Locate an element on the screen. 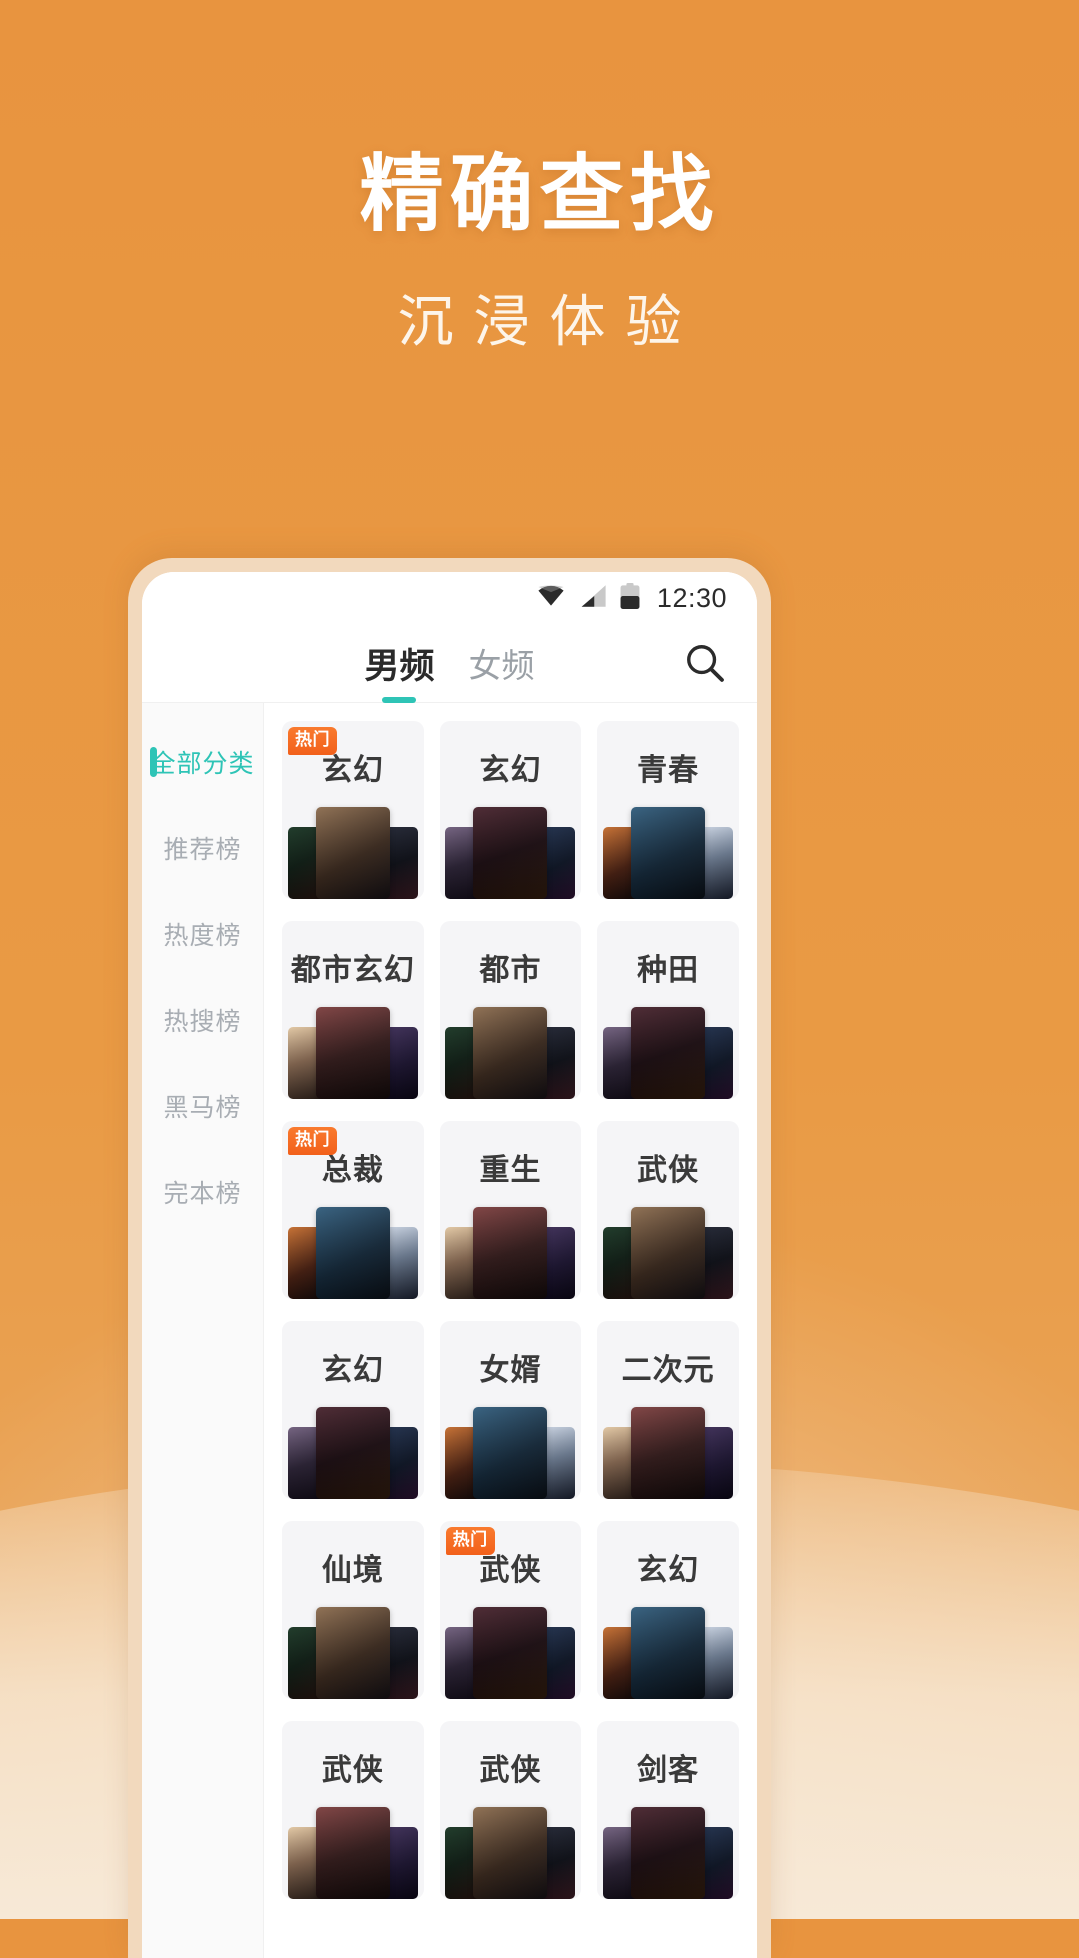 The width and height of the screenshot is (1079, 1958). sidebar-item-4: 黑马榜 is located at coordinates (202, 1106).